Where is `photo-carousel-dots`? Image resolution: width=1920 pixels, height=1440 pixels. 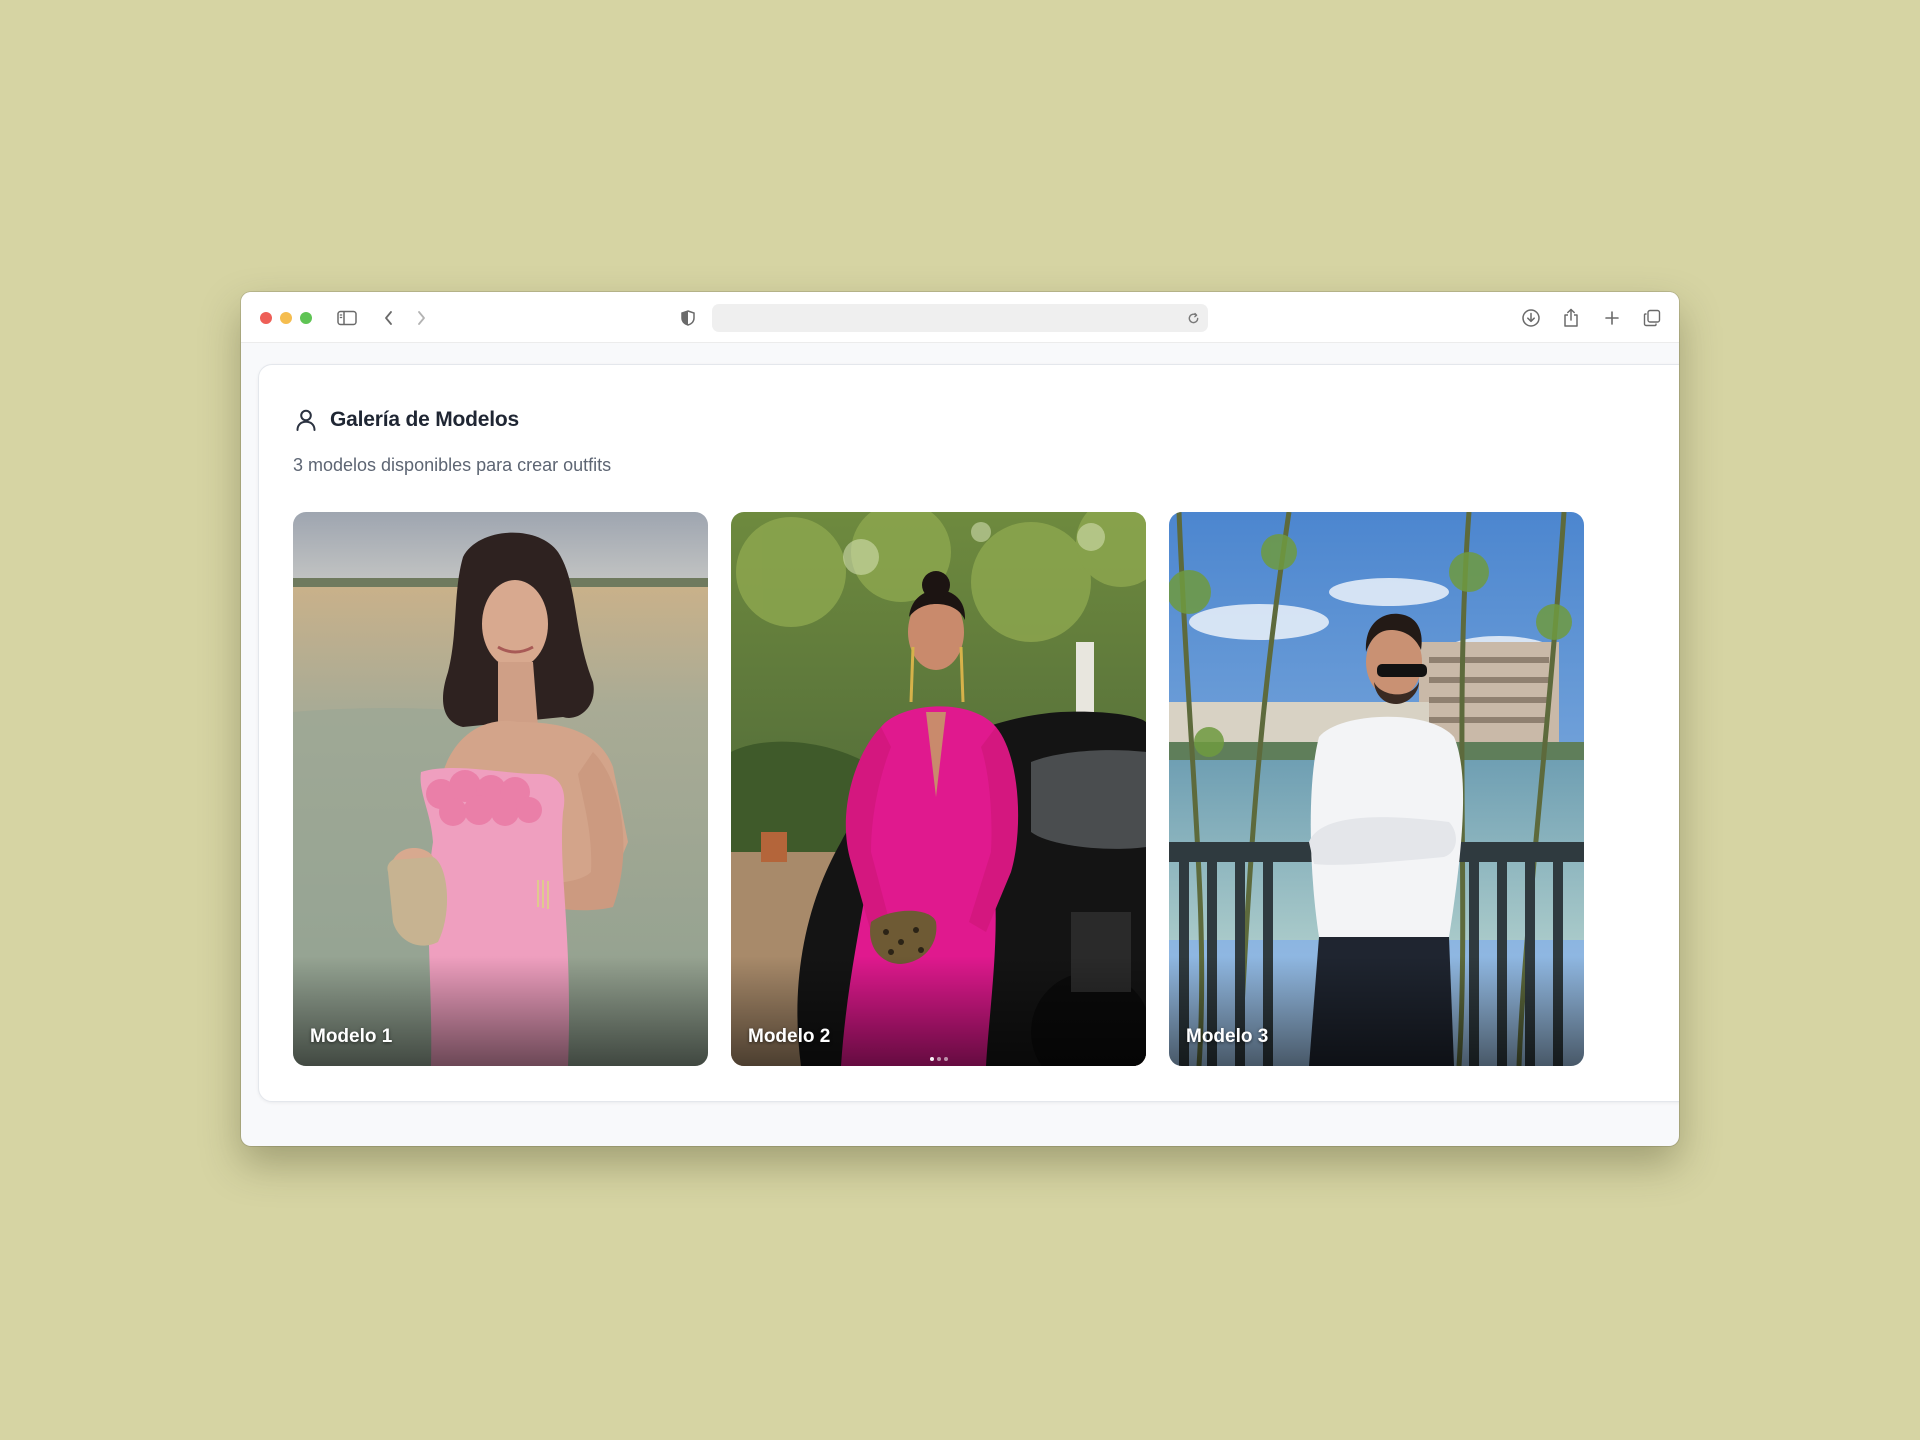 photo-carousel-dots is located at coordinates (938, 1059).